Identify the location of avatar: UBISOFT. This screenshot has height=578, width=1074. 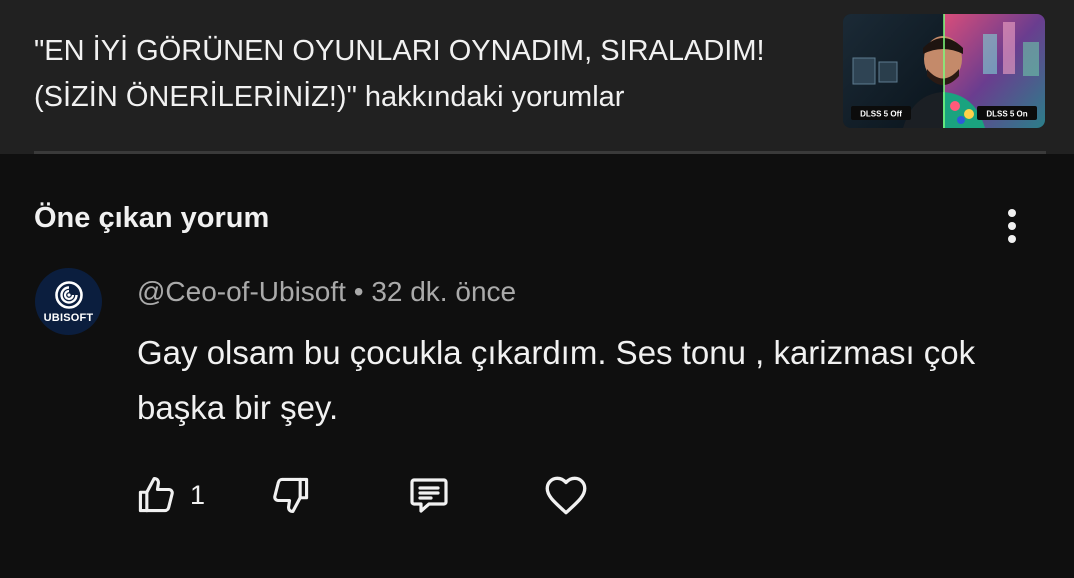
(68, 301).